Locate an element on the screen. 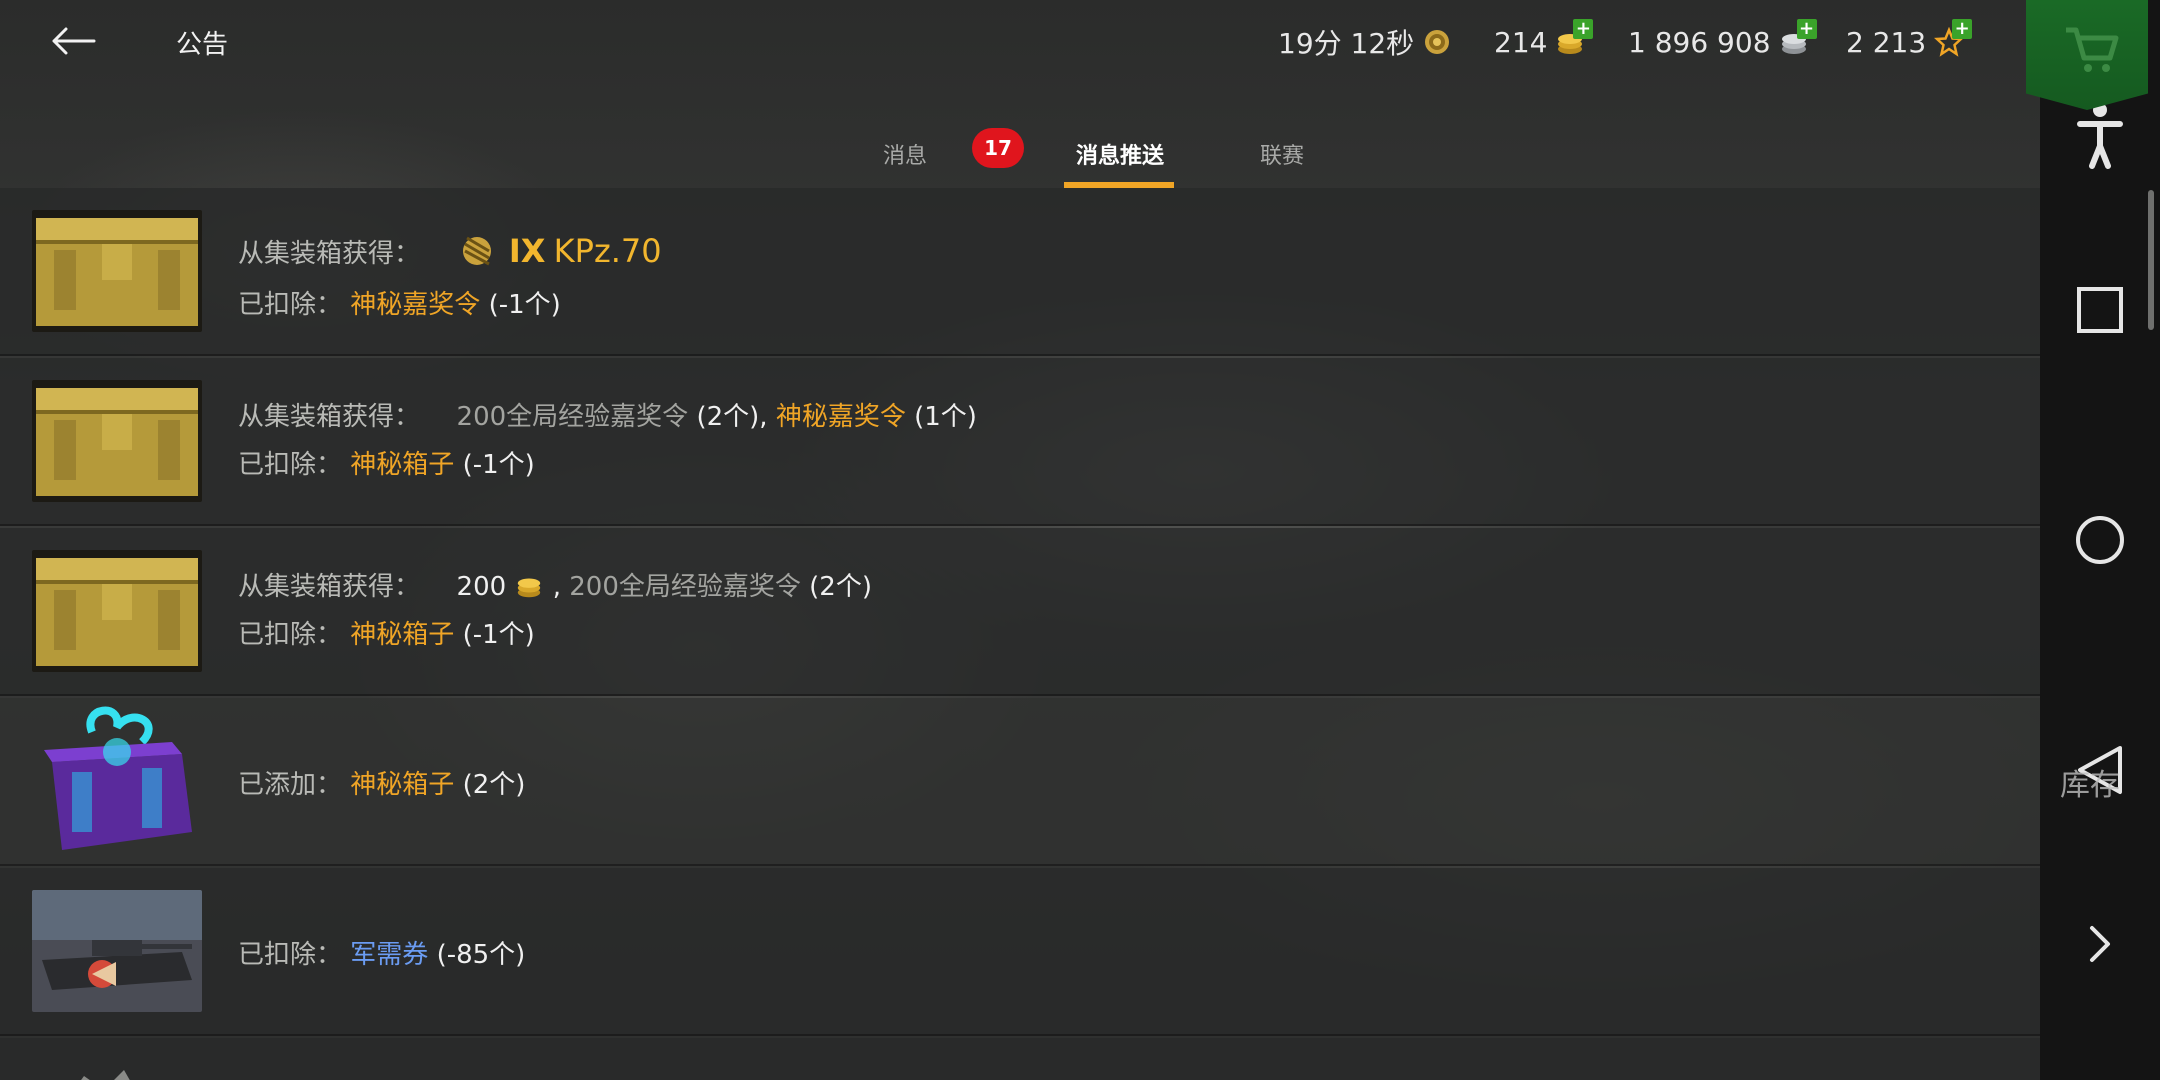  mystery-box-image is located at coordinates (117, 782).